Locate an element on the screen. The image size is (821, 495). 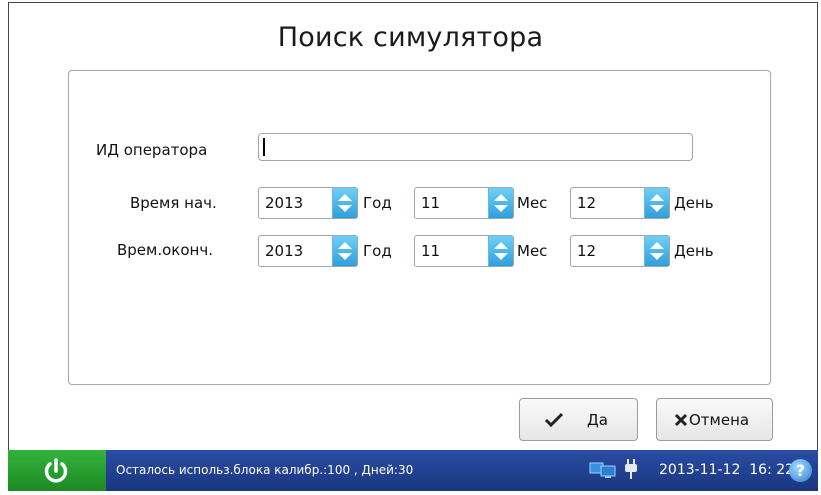
start-month-spinbox: 11 is located at coordinates (464, 203).